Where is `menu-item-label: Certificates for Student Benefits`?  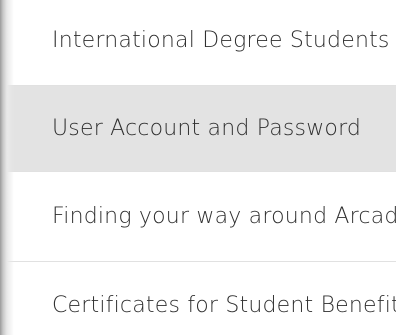 menu-item-label: Certificates for Student Benefits is located at coordinates (224, 305).